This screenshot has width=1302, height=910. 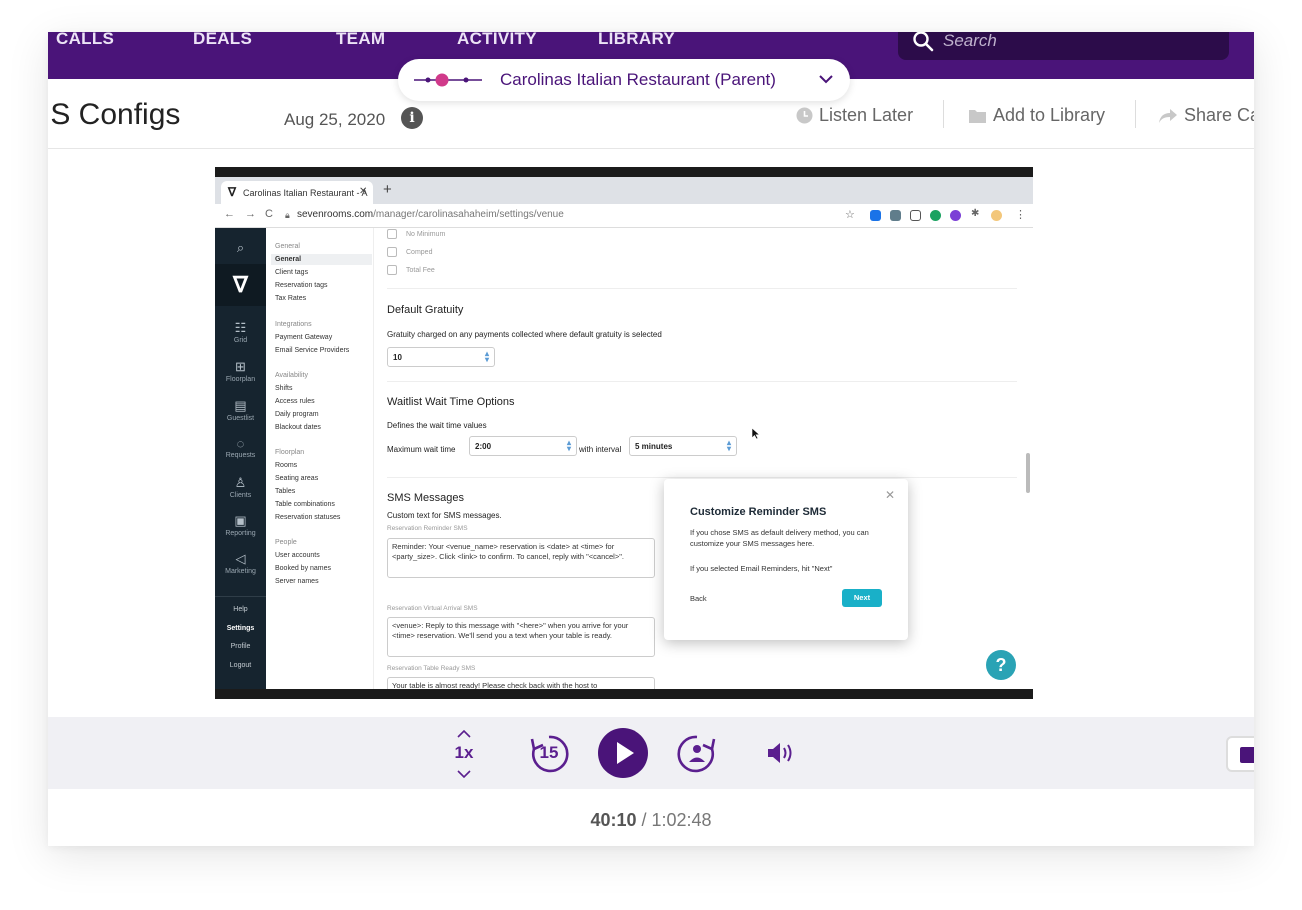 I want to click on listen-later-label: Listen Later, so click(x=866, y=115).